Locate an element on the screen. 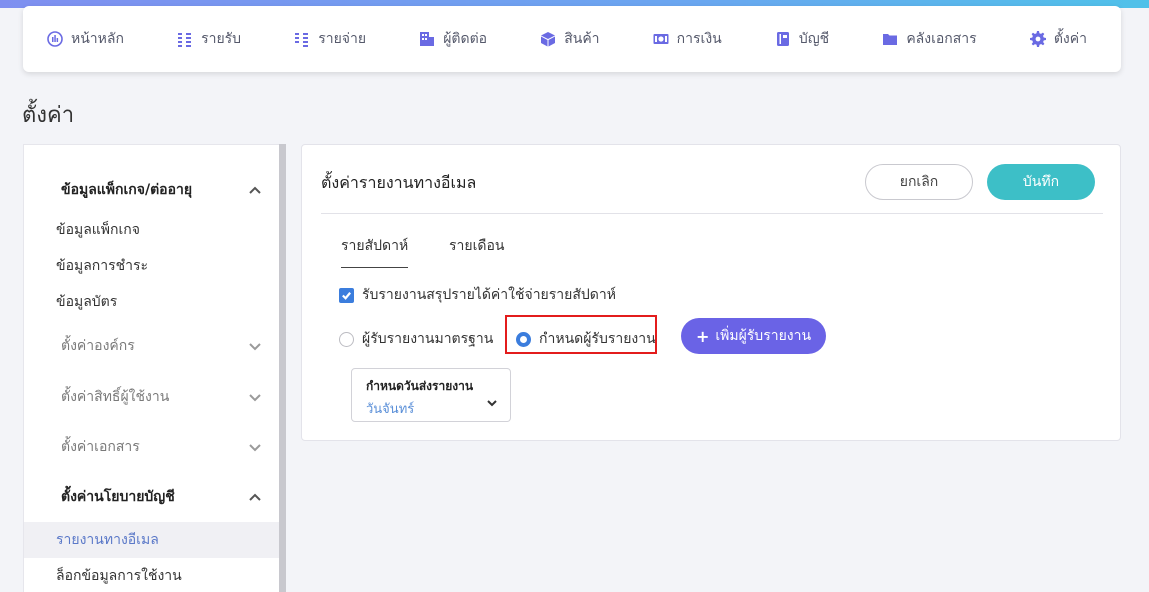 The width and height of the screenshot is (1149, 592). nav-item-documents: คลังเอกสาร is located at coordinates (929, 39).